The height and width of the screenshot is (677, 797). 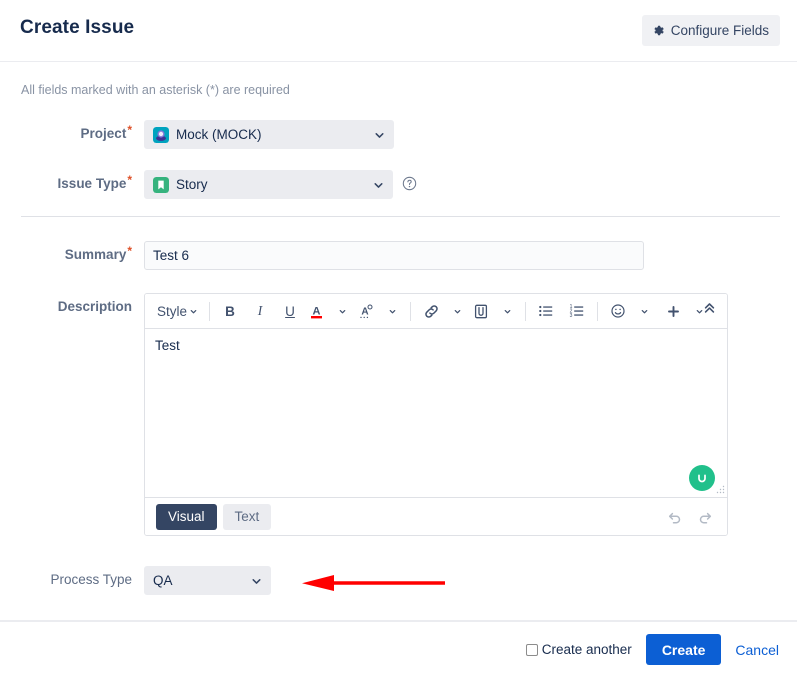 I want to click on underline-button: U, so click(x=290, y=311).